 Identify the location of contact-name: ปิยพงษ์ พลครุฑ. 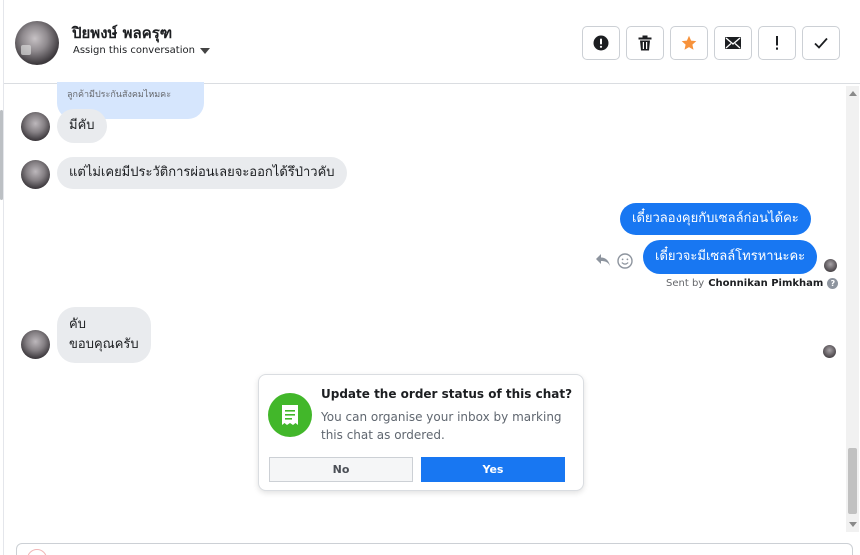
(122, 33).